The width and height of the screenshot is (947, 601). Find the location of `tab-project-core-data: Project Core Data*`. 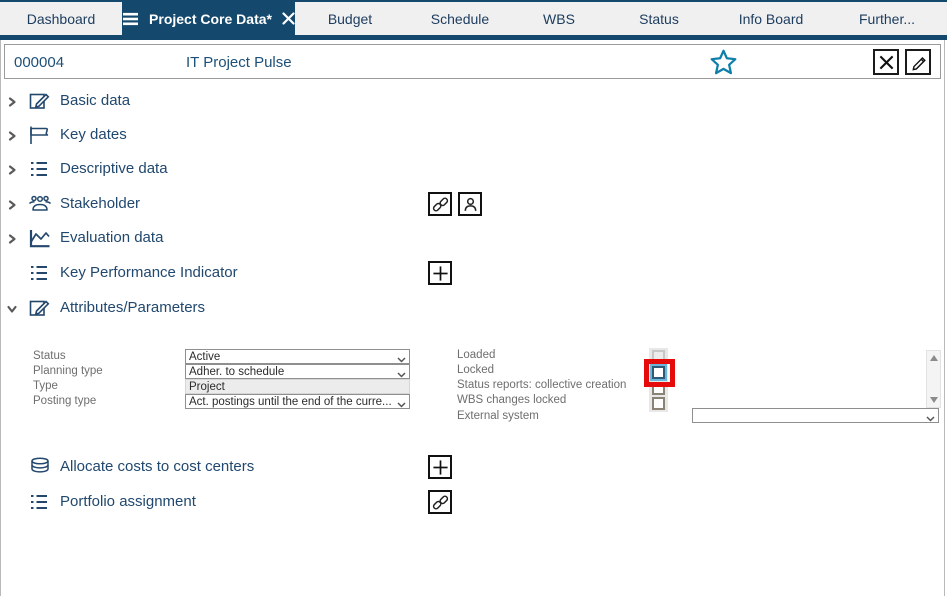

tab-project-core-data: Project Core Data* is located at coordinates (208, 18).